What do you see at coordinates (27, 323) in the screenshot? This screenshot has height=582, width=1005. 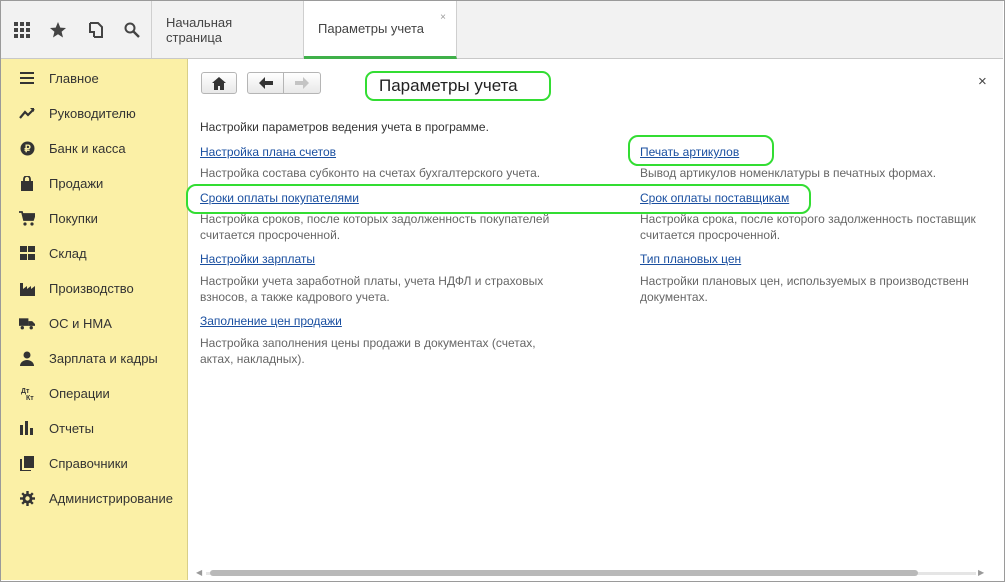 I see `truck-icon` at bounding box center [27, 323].